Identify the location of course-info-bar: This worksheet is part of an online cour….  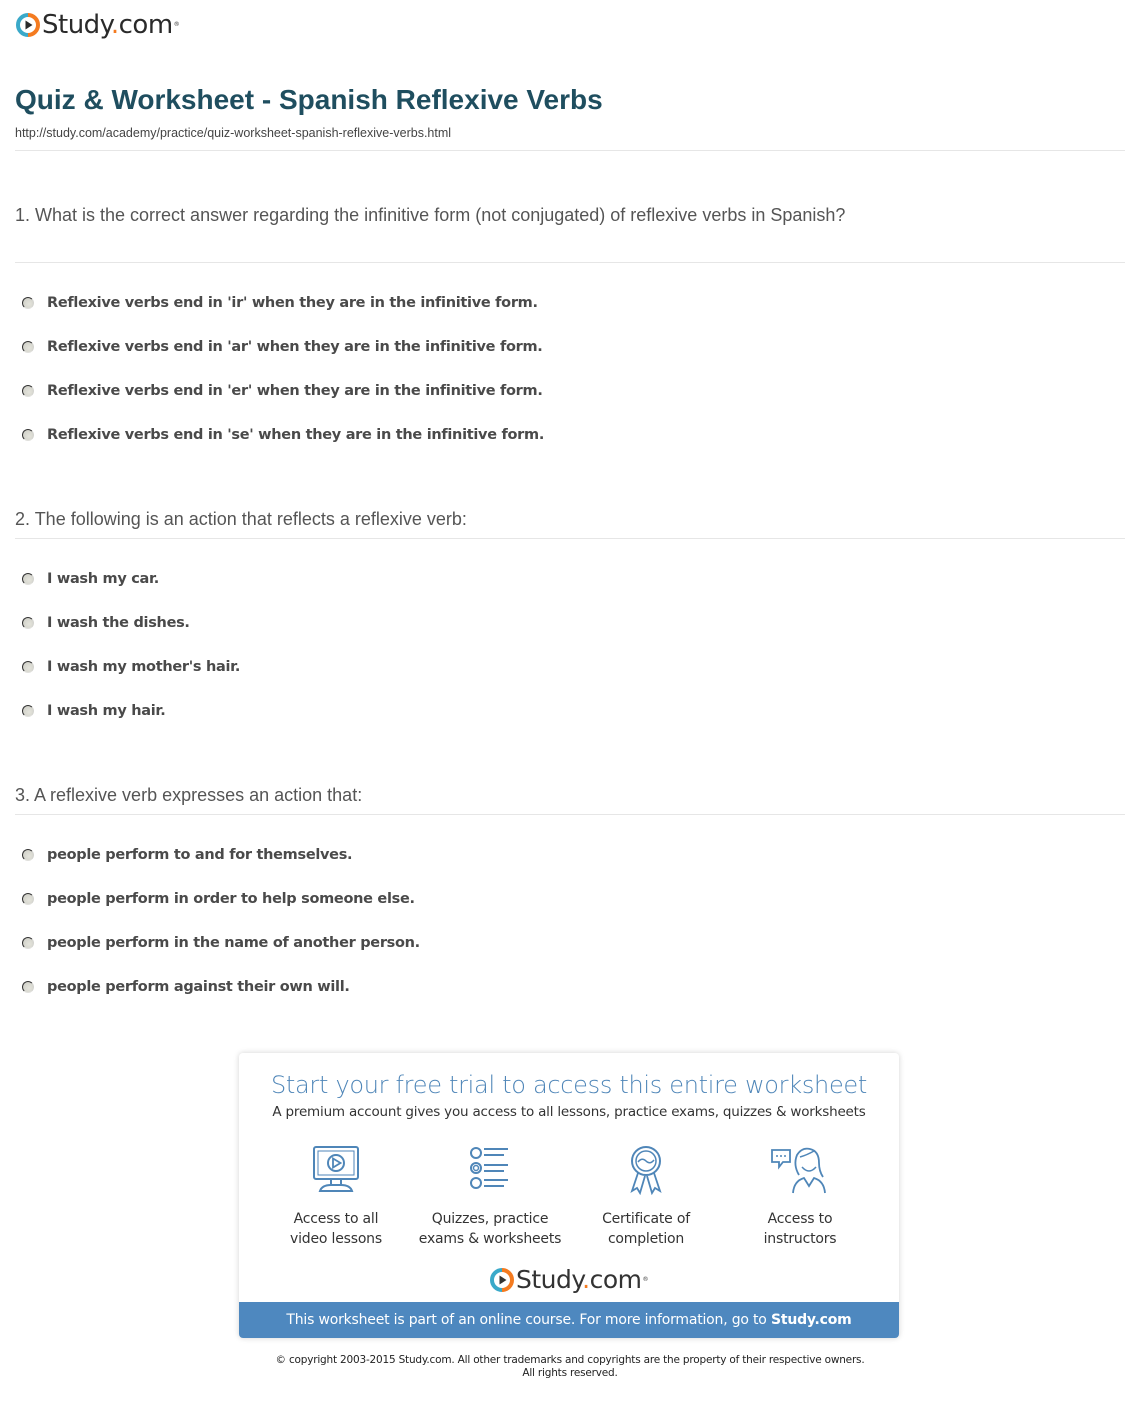
(569, 1320).